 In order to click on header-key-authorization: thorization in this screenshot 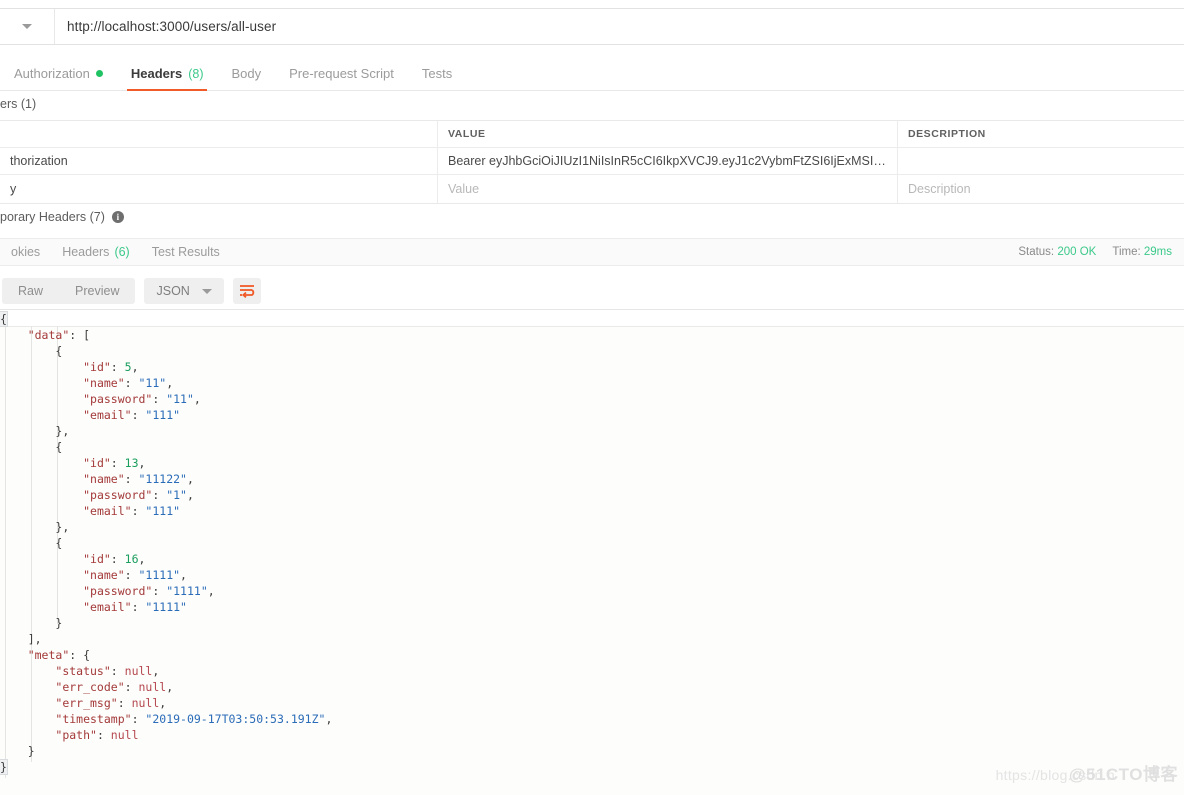, I will do `click(219, 161)`.